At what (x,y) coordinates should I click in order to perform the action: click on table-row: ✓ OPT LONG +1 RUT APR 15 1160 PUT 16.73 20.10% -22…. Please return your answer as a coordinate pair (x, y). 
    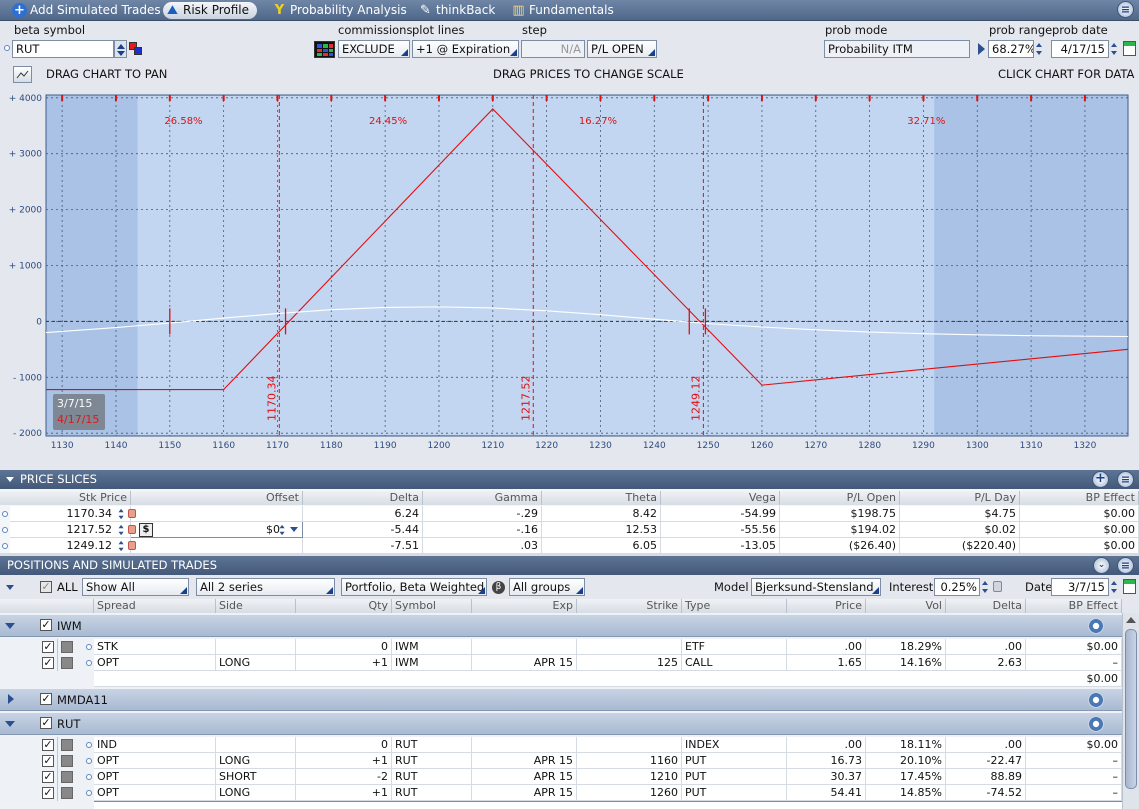
    Looking at the image, I should click on (561, 761).